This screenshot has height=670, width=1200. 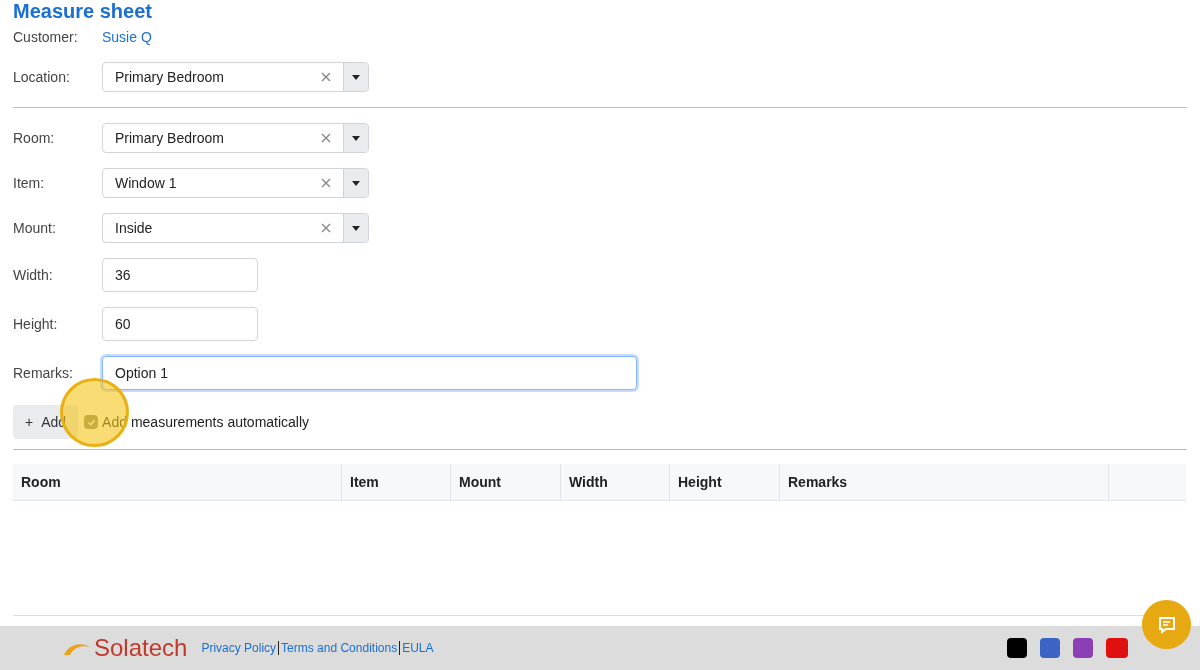 What do you see at coordinates (615, 482) in the screenshot?
I see `column-header: Width` at bounding box center [615, 482].